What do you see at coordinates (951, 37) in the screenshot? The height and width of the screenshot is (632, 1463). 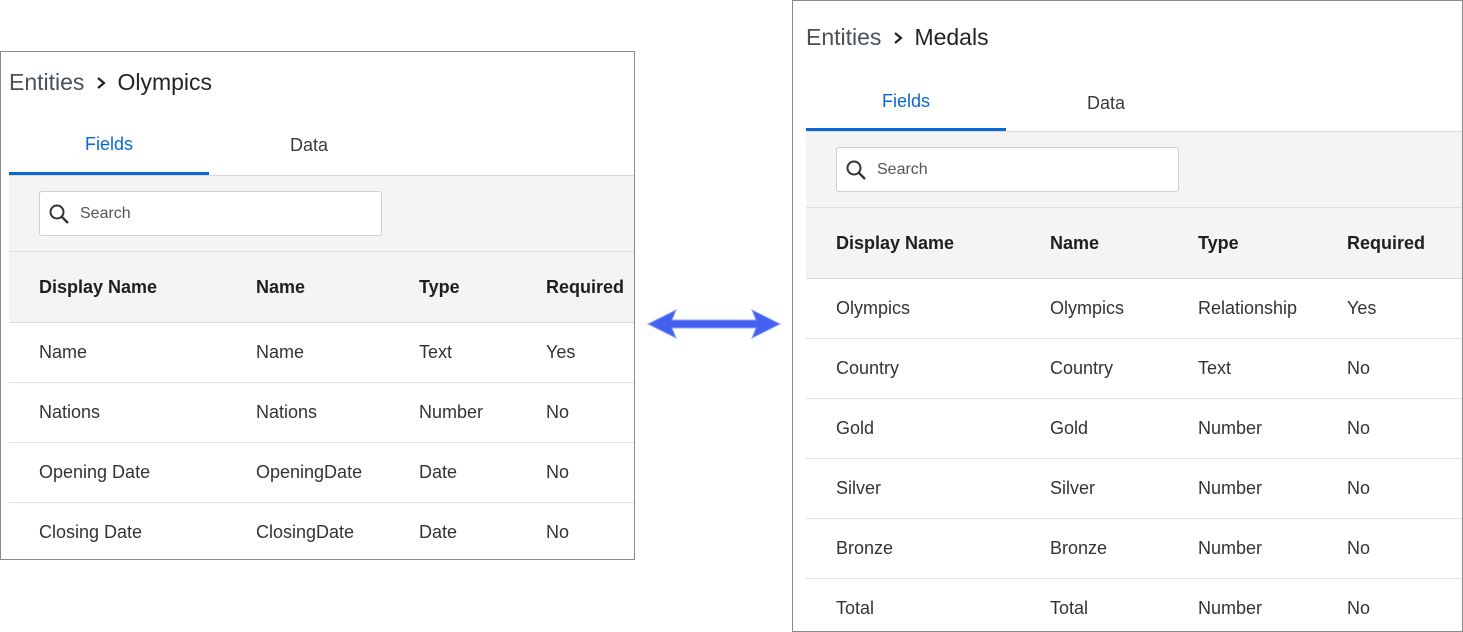 I see `breadcrumb-current: Medals` at bounding box center [951, 37].